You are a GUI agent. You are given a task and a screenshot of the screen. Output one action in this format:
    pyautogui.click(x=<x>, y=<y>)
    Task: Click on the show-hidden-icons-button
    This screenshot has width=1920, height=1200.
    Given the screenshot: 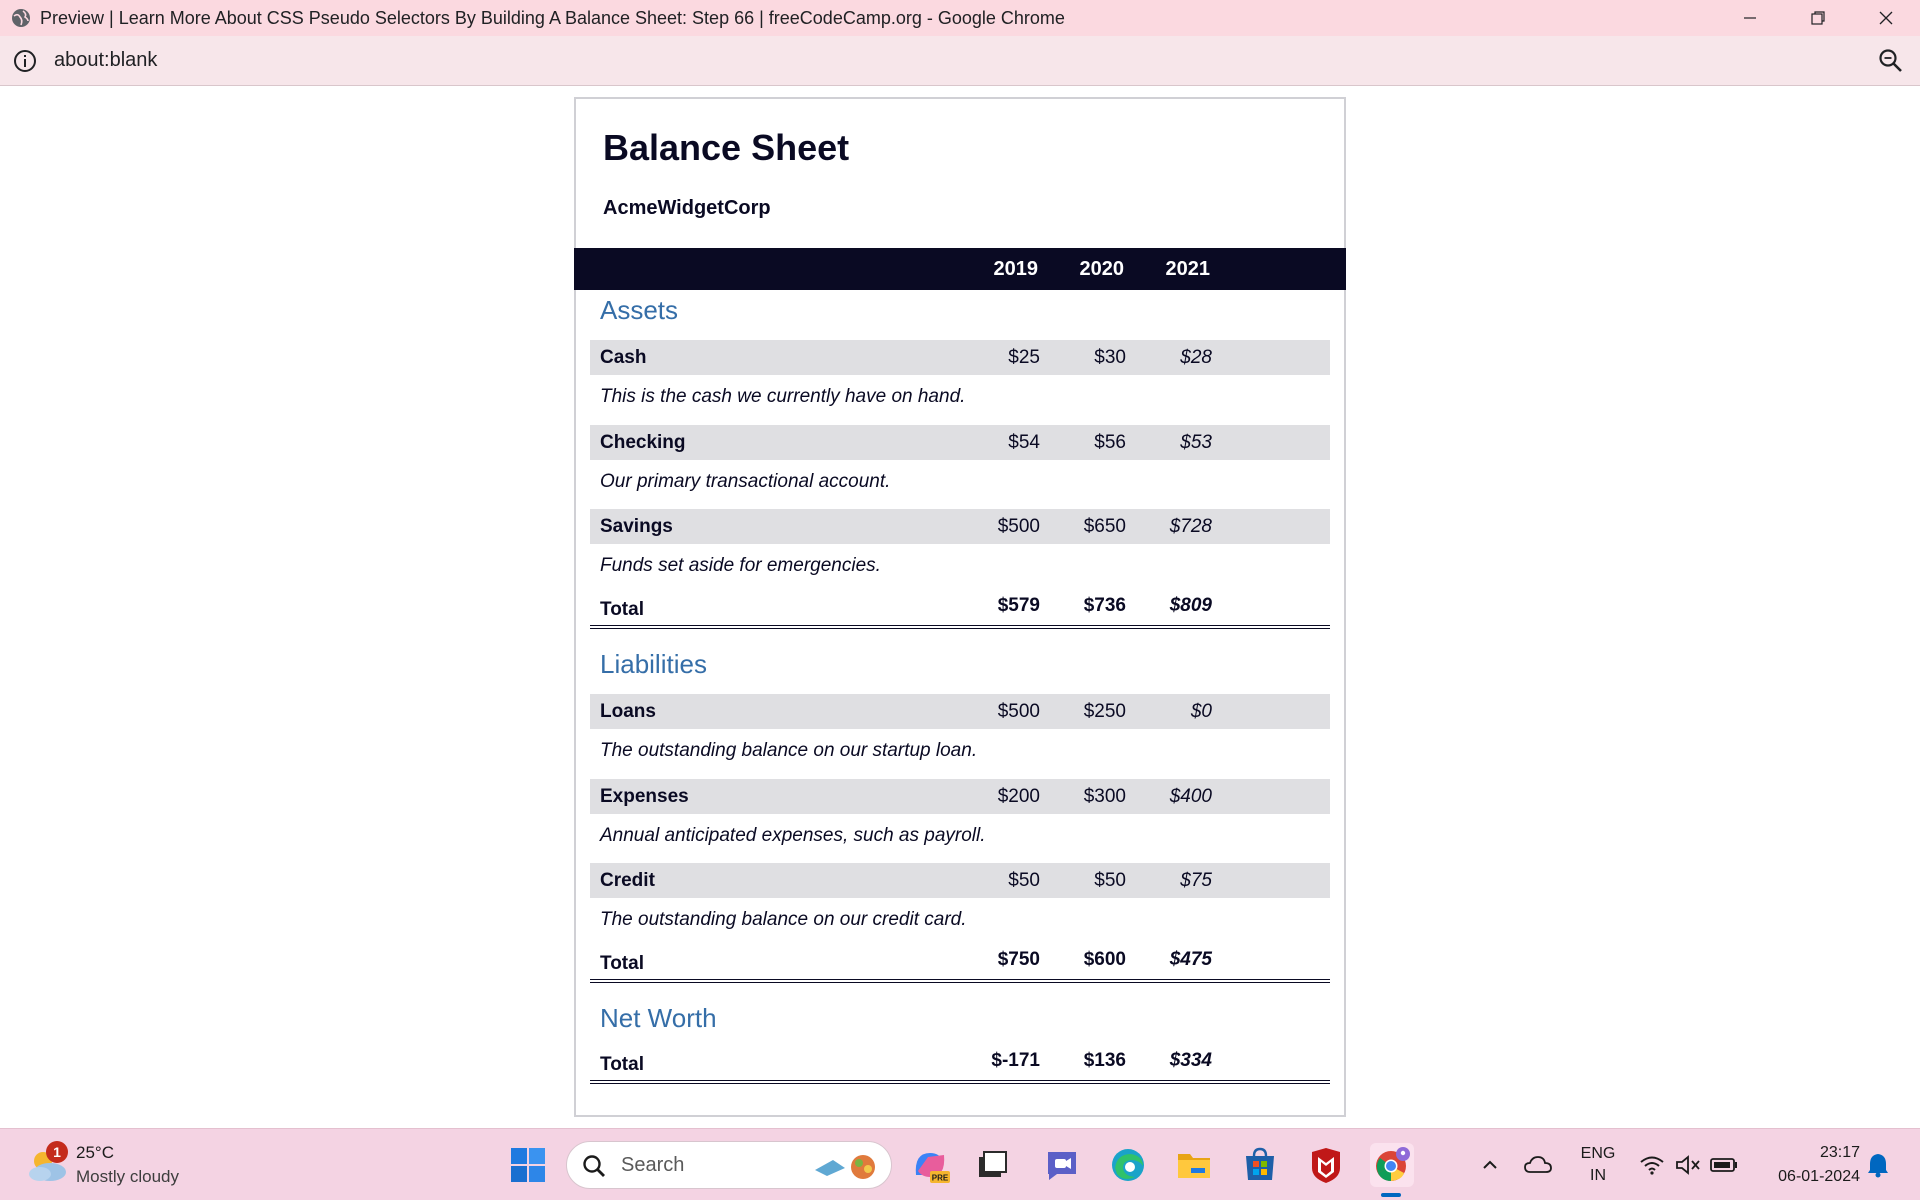 What is the action you would take?
    pyautogui.click(x=1490, y=1165)
    